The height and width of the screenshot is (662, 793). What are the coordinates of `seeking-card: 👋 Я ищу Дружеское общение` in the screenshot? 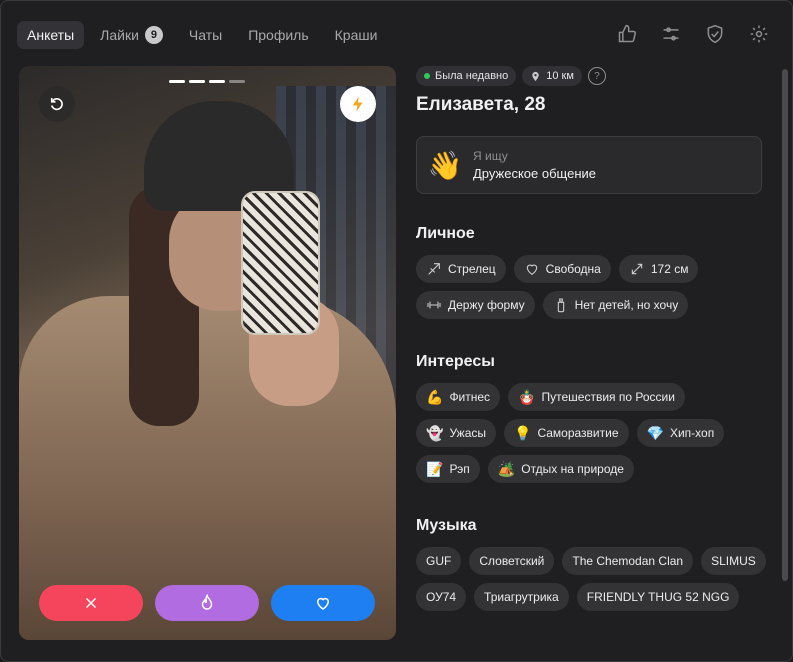 It's located at (589, 165).